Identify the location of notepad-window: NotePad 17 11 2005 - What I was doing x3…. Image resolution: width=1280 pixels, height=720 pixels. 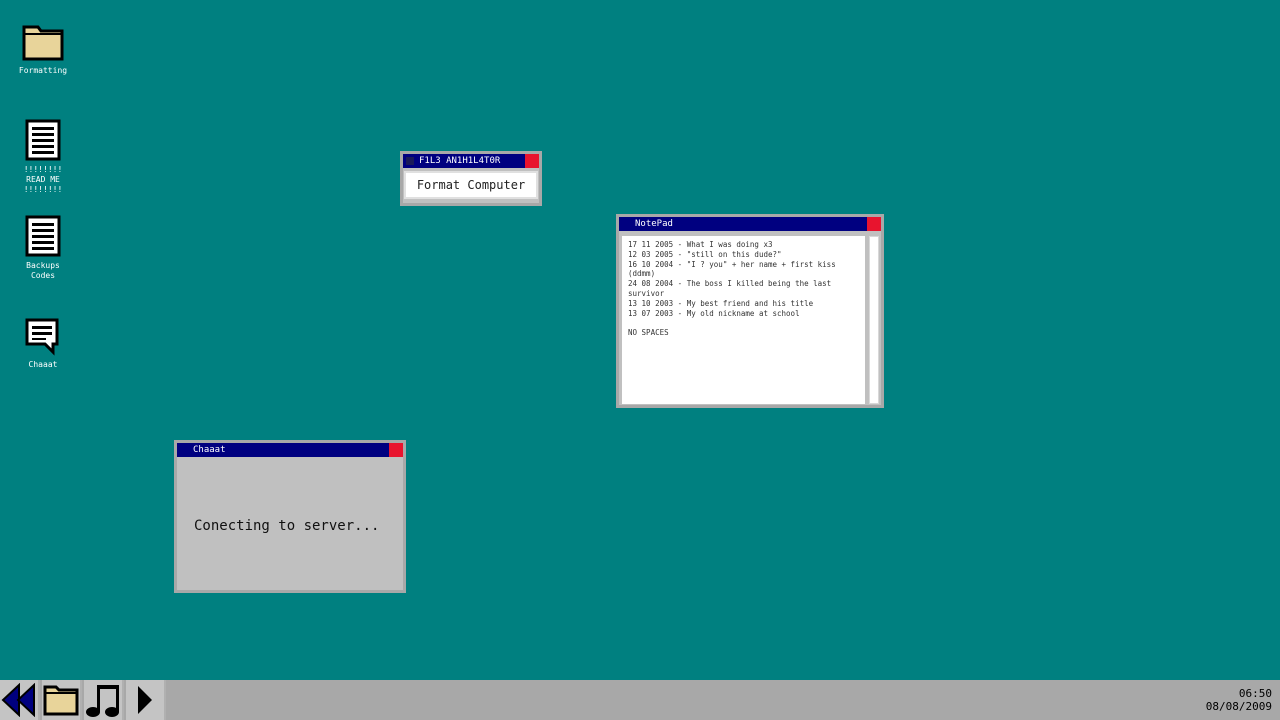
(750, 311).